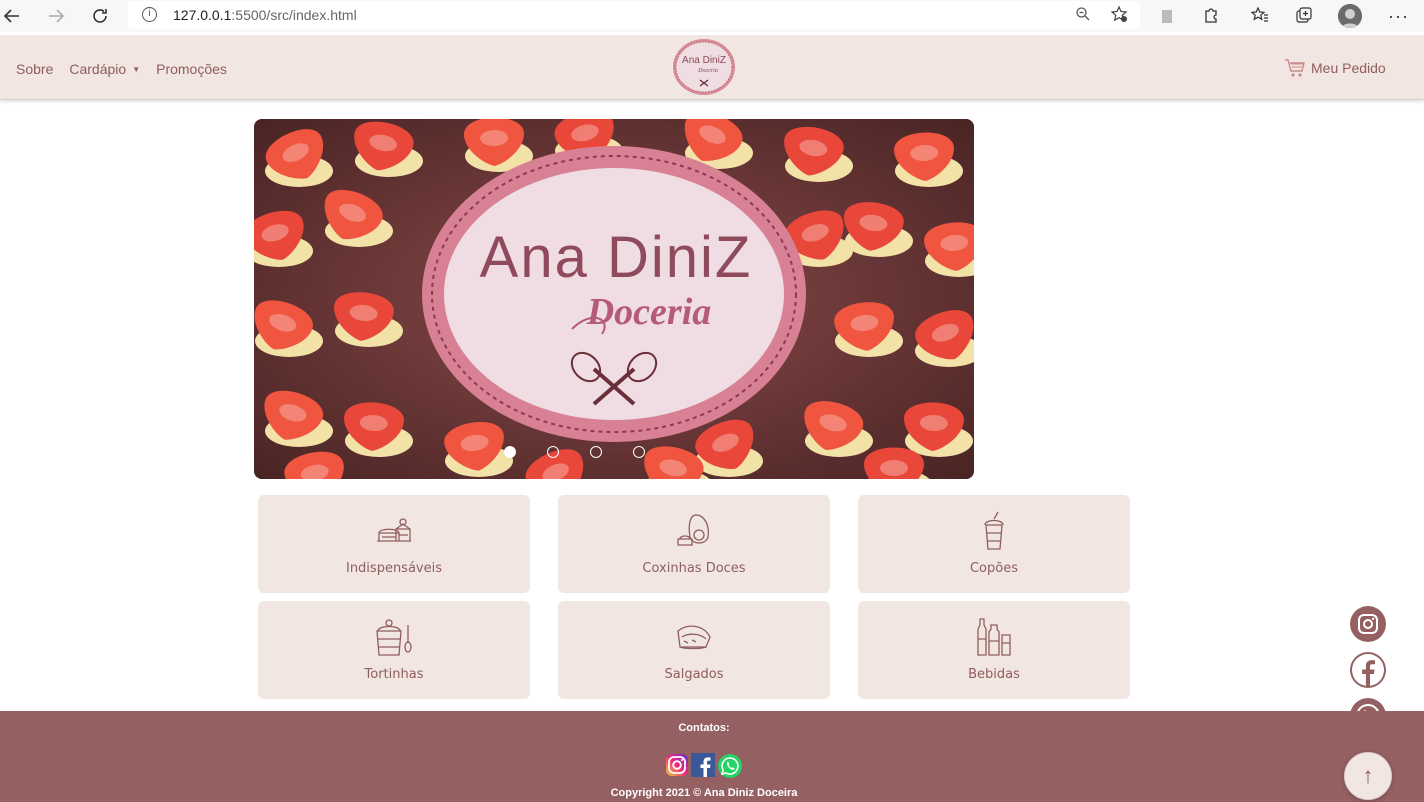 Image resolution: width=1424 pixels, height=802 pixels. I want to click on category-card-salgados: Salgados, so click(694, 650).